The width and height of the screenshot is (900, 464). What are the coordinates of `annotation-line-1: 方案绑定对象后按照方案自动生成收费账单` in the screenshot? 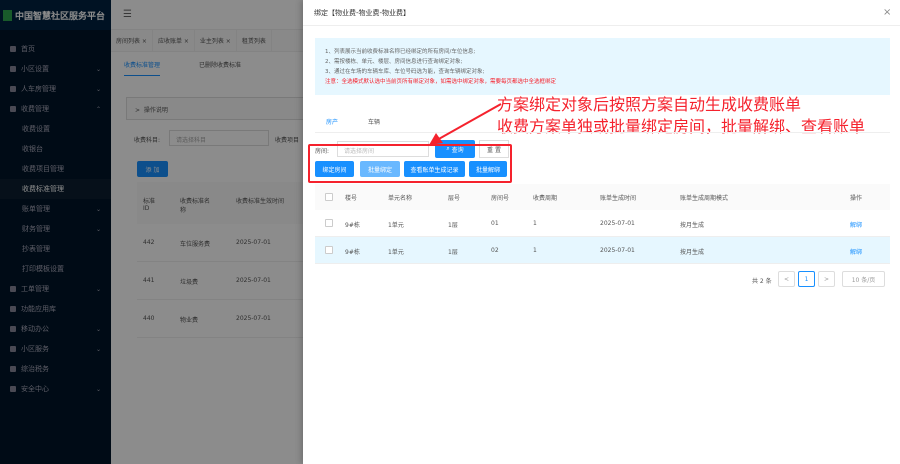 It's located at (649, 104).